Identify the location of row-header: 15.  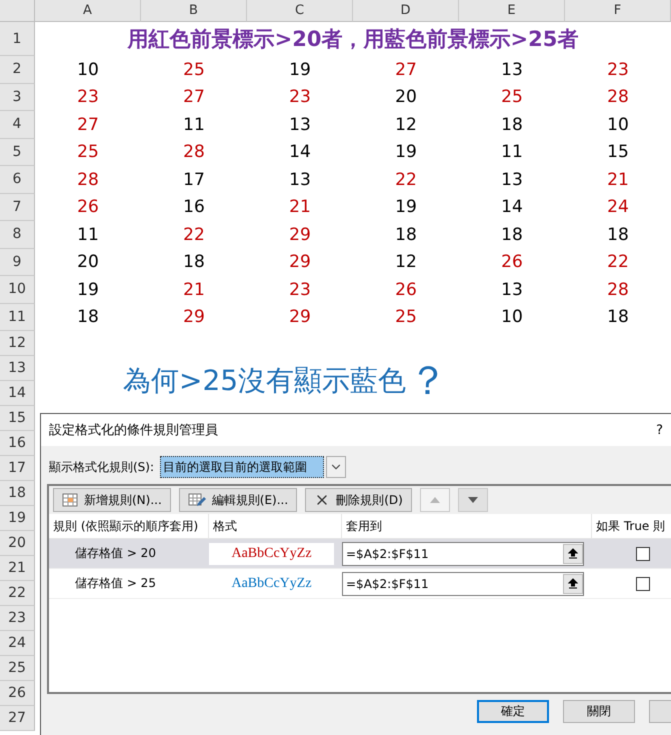
(17, 418).